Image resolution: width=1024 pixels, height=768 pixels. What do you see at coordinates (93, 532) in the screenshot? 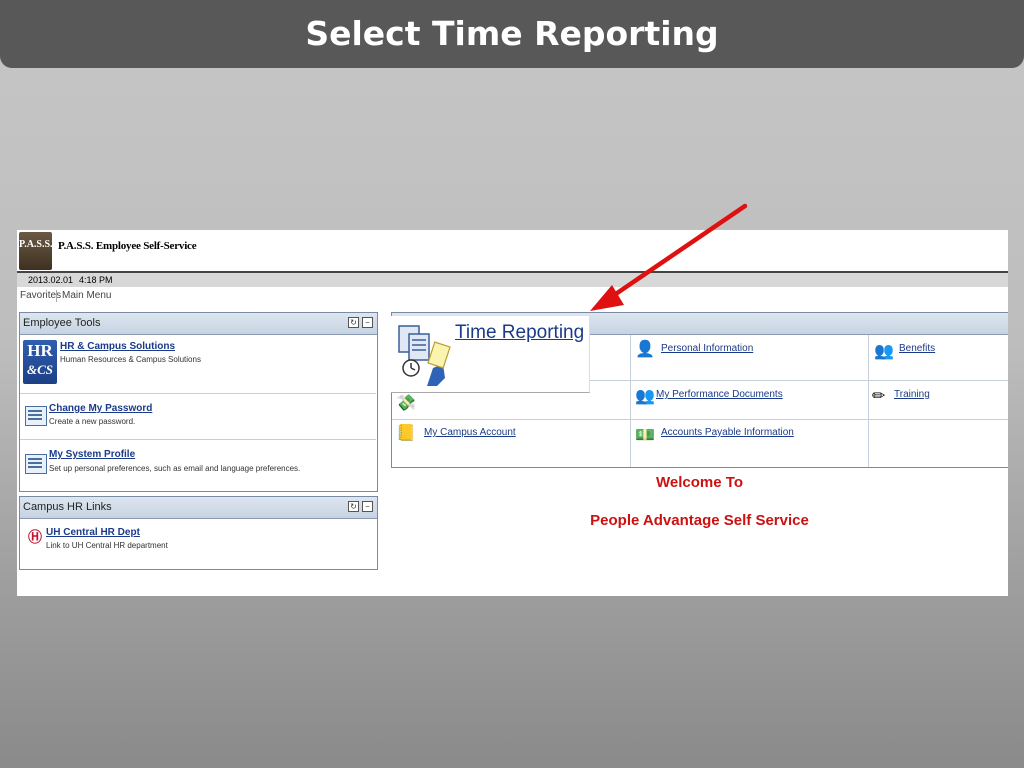
I see `uh-central-hr-link: UH Central HR Dept` at bounding box center [93, 532].